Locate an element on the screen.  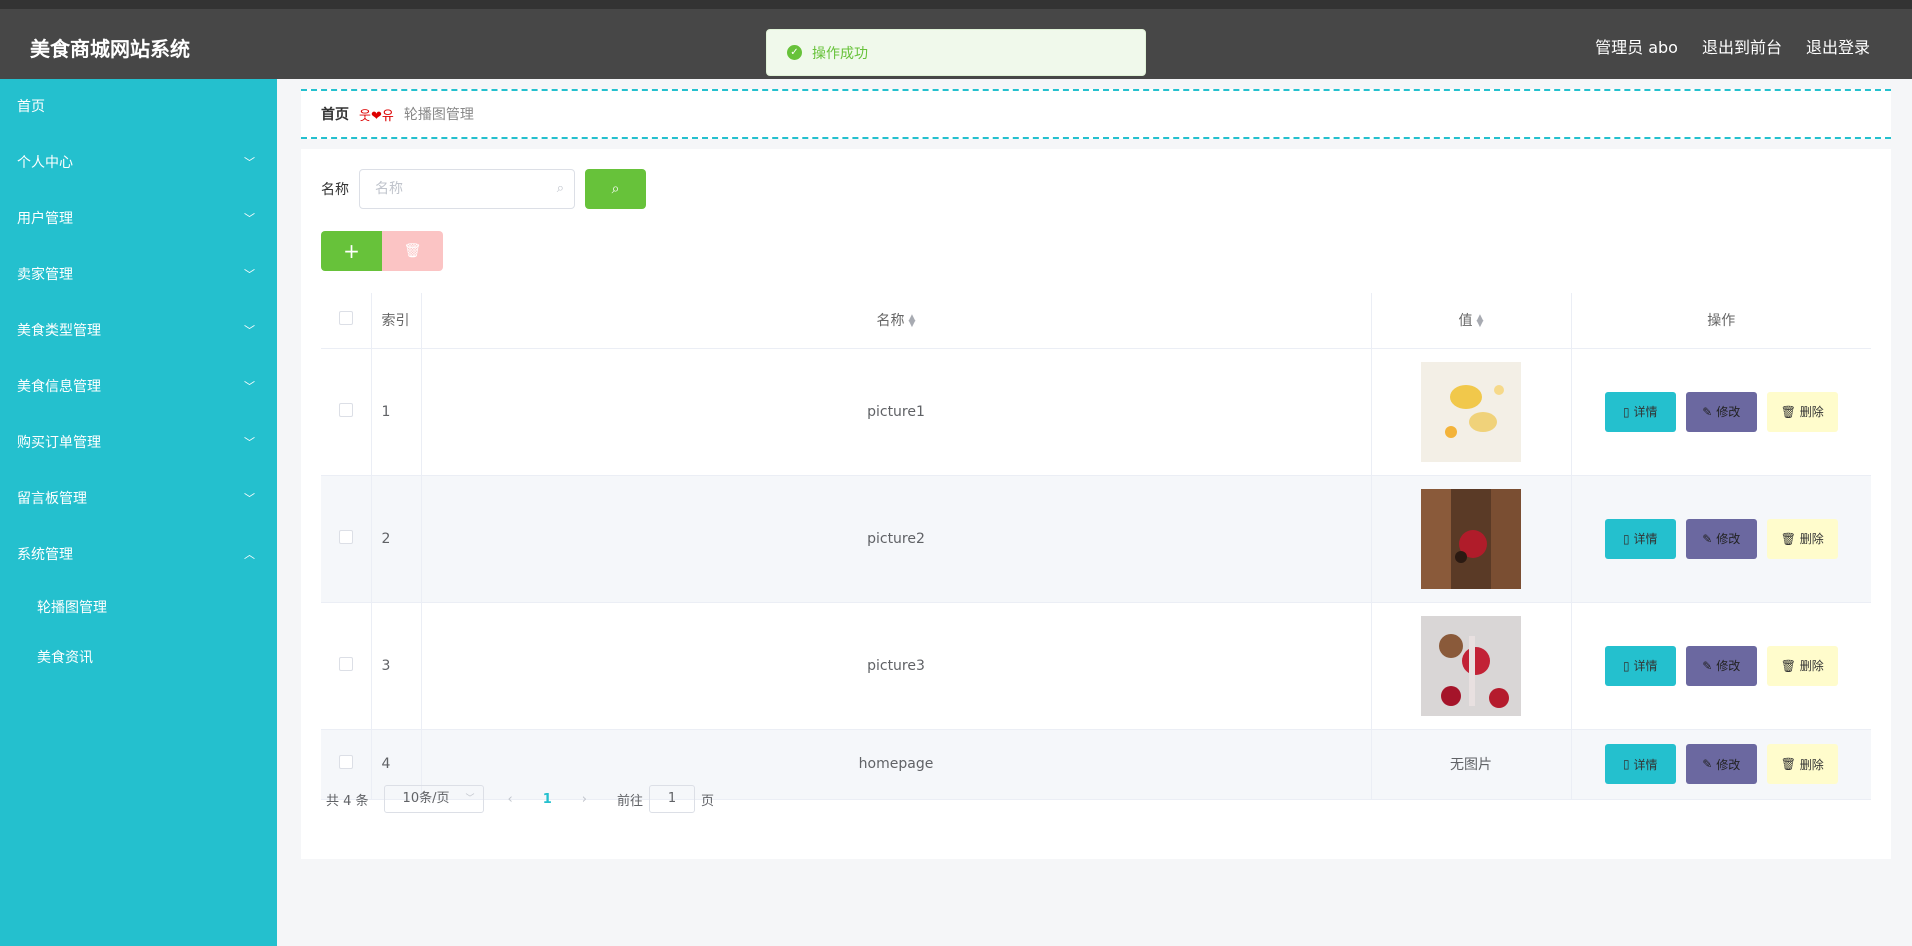
batch-delete-button: 🗑 is located at coordinates (412, 251).